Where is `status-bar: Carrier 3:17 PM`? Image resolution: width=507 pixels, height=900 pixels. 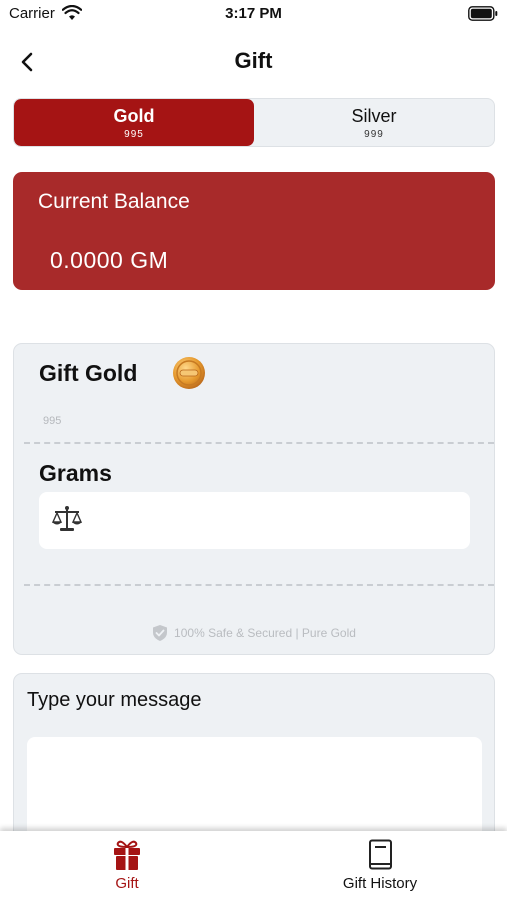
status-bar: Carrier 3:17 PM is located at coordinates (253, 14).